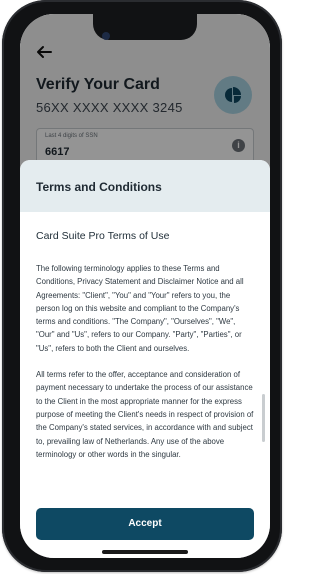 This screenshot has height=574, width=320. I want to click on home-indicator, so click(145, 552).